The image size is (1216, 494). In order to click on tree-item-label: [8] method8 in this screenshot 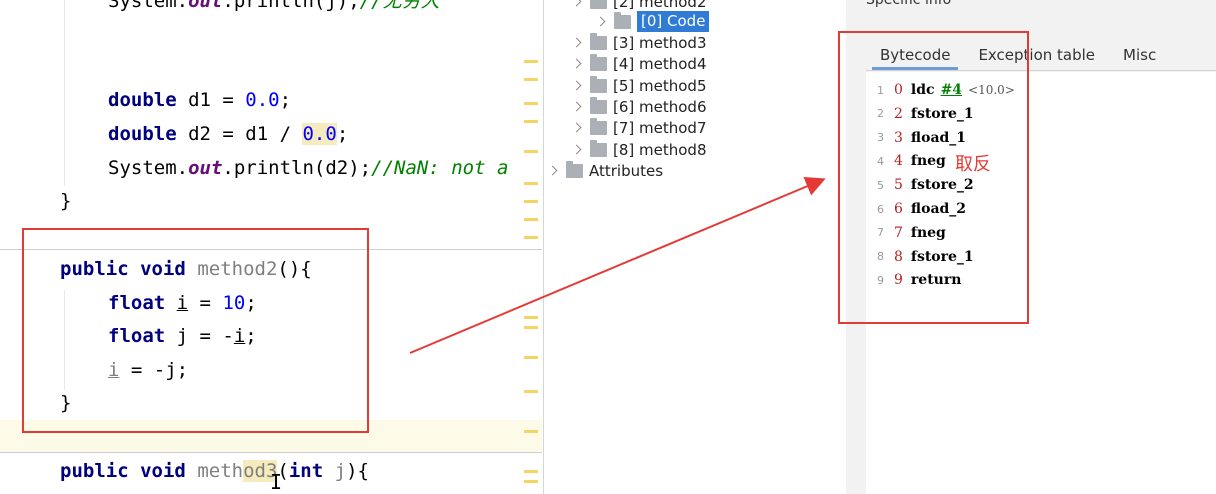, I will do `click(660, 149)`.